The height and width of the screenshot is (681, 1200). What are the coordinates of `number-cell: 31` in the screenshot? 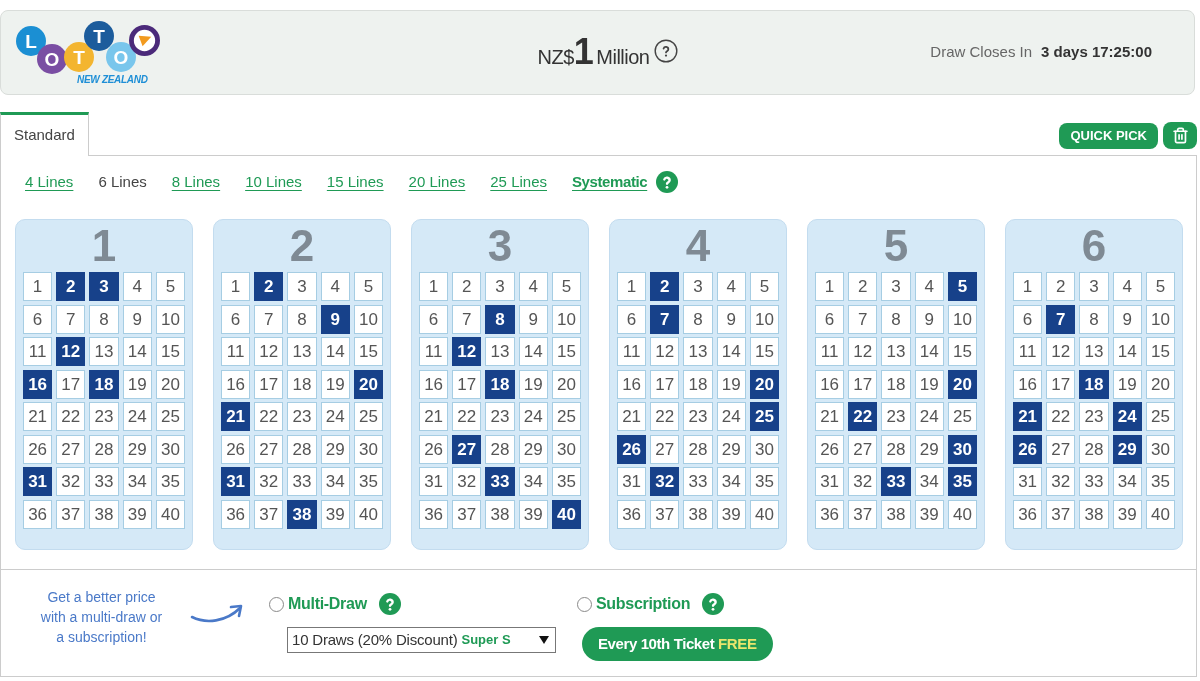 It's located at (434, 481).